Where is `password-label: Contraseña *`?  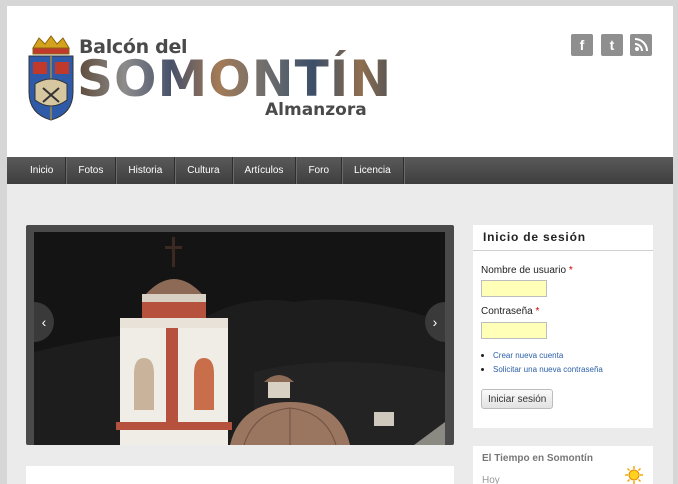
password-label: Contraseña * is located at coordinates (510, 311).